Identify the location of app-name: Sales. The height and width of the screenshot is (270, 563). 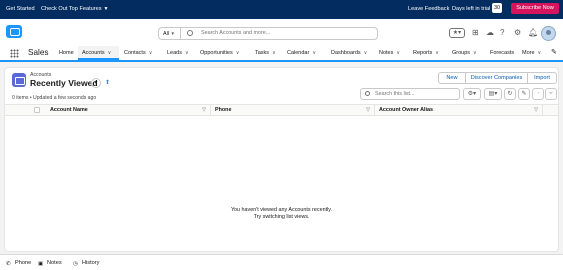
(38, 52).